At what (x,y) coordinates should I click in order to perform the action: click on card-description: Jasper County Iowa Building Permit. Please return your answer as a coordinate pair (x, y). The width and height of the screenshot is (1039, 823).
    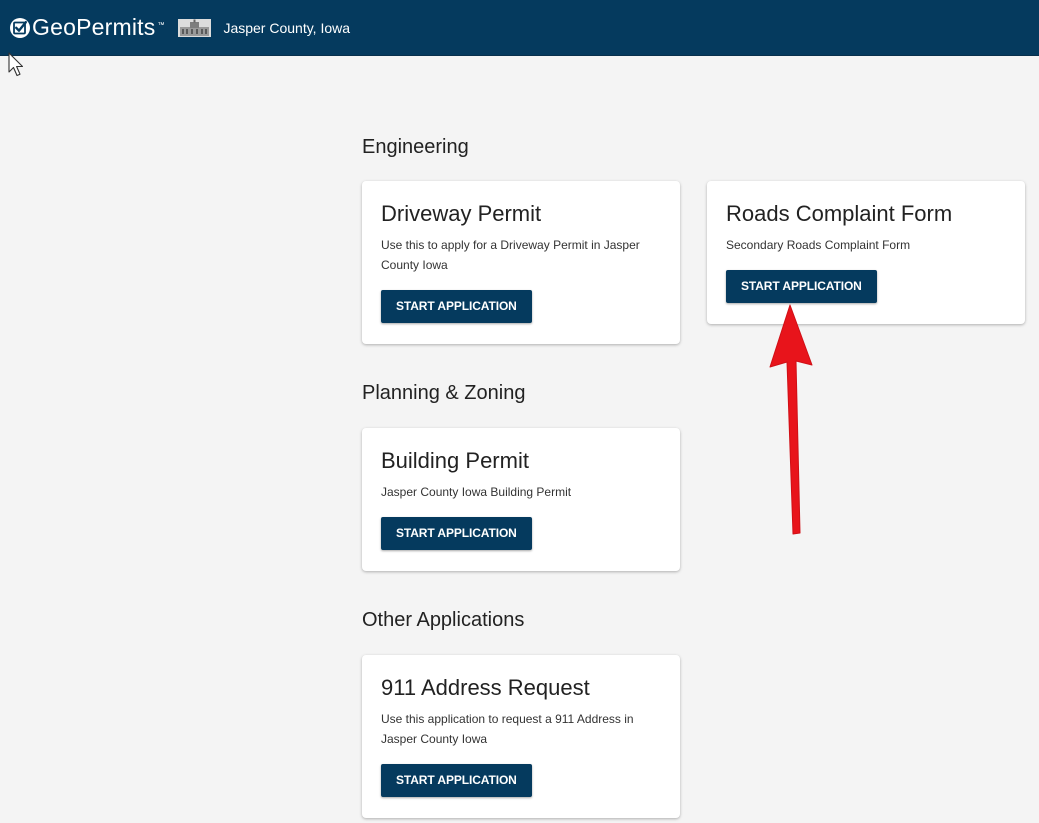
    Looking at the image, I should click on (476, 492).